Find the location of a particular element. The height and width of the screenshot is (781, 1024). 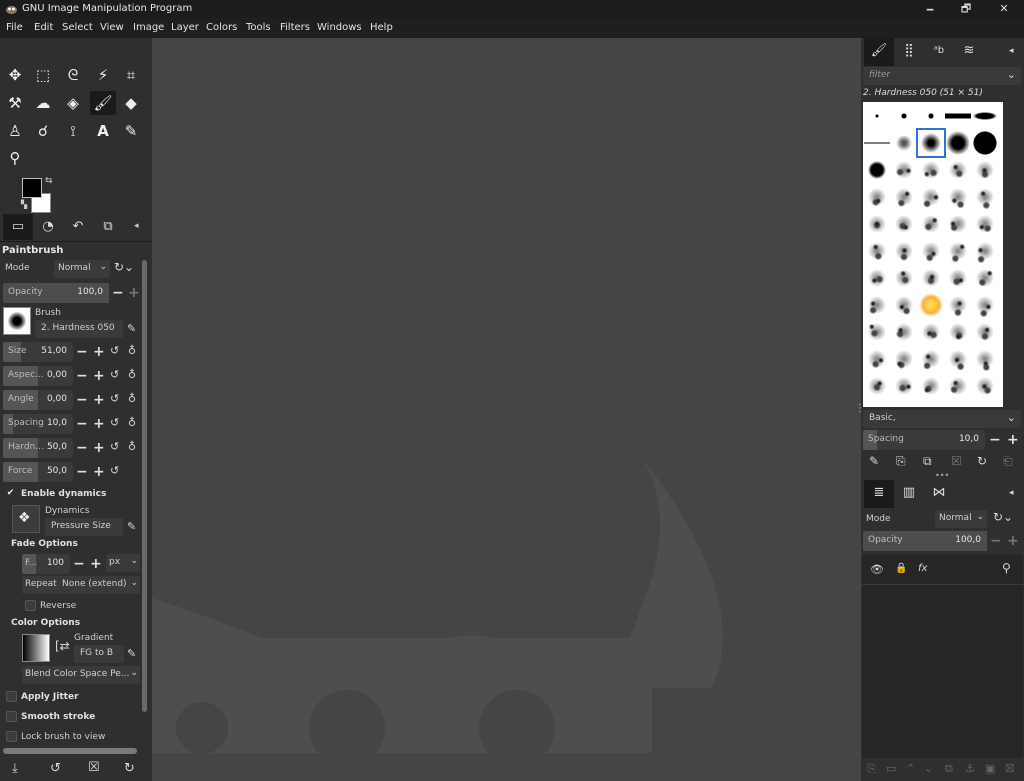

reverse-checkbox is located at coordinates (30, 605).